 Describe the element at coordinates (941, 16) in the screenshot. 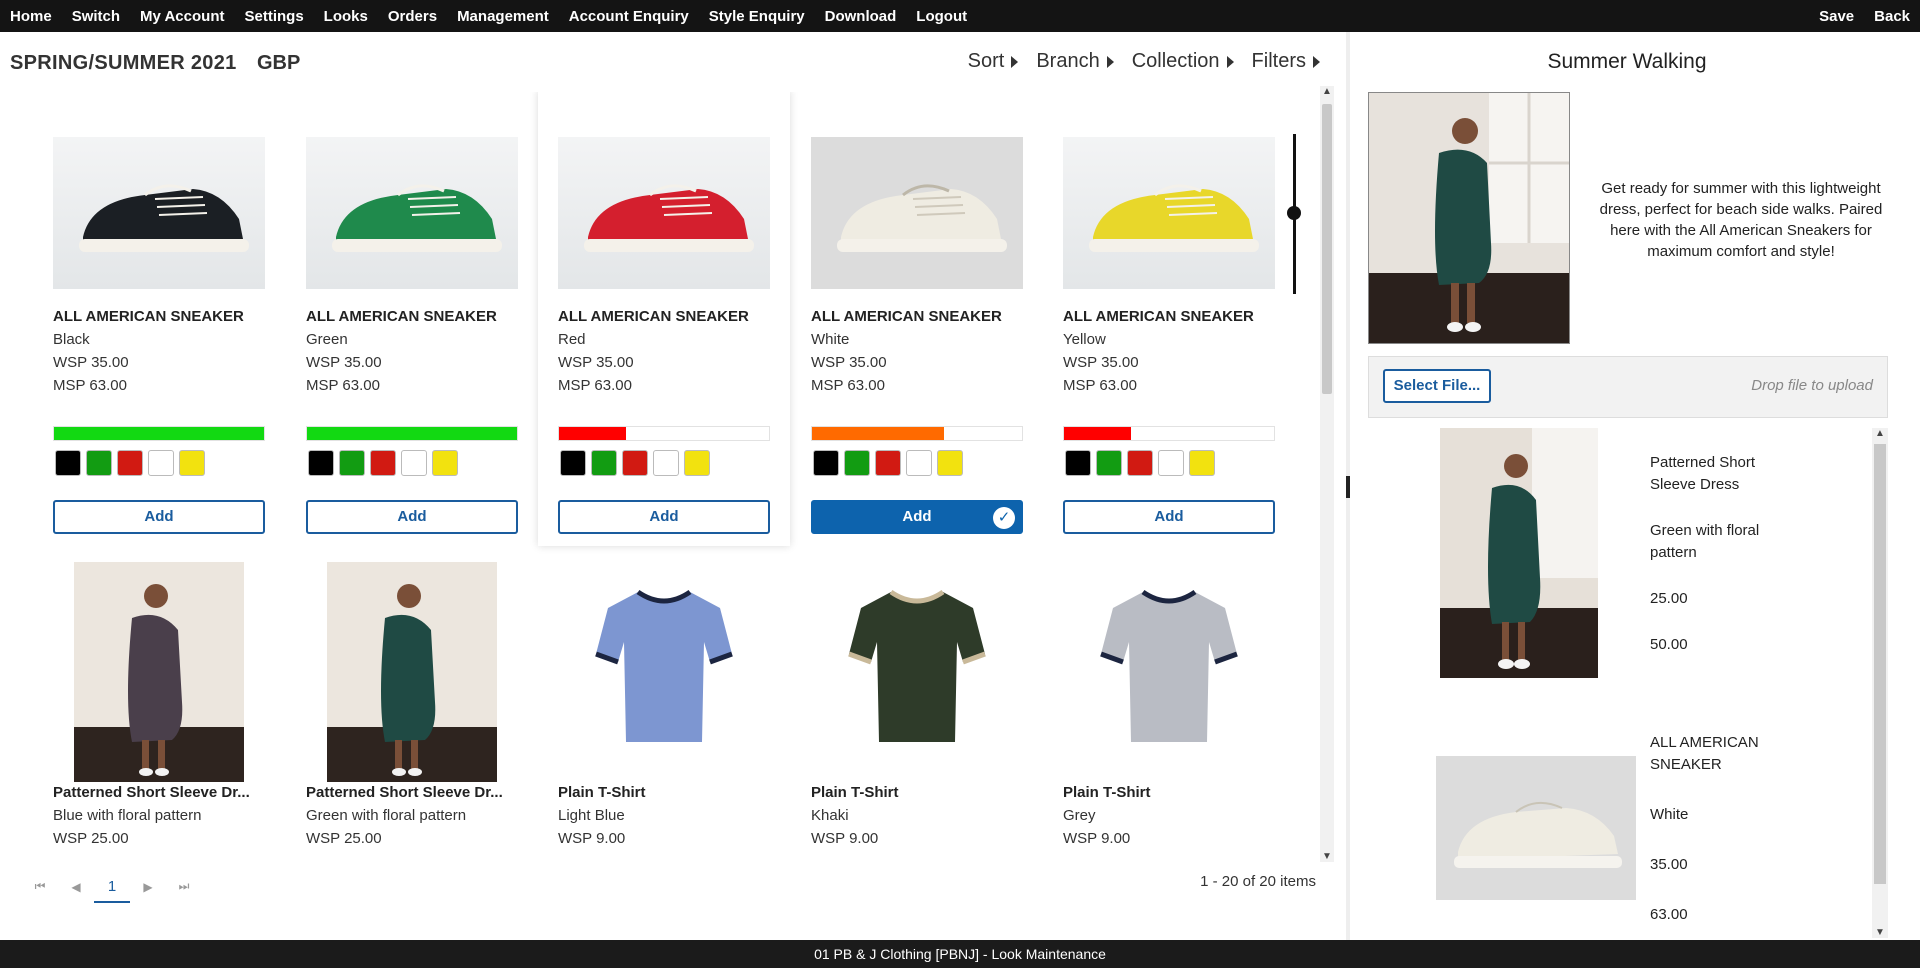

I see `nav-logout: Logout` at that location.